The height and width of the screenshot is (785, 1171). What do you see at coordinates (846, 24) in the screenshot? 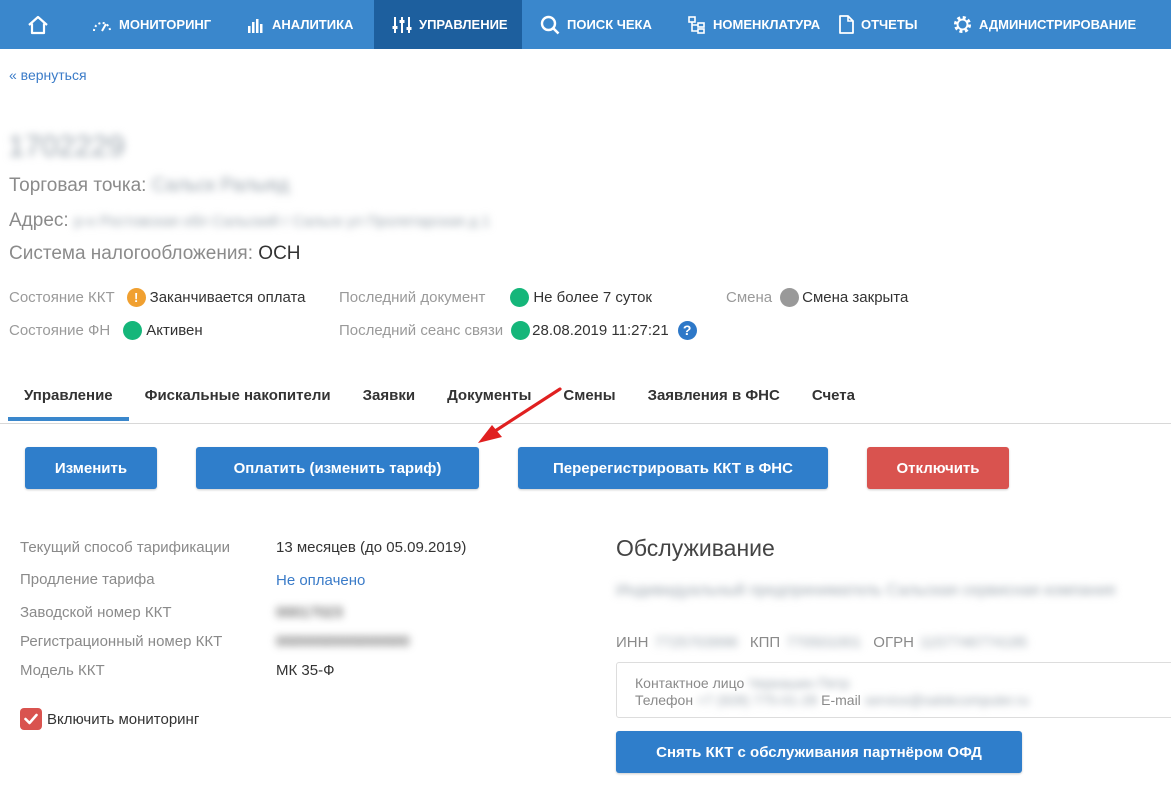
I see `document-icon` at bounding box center [846, 24].